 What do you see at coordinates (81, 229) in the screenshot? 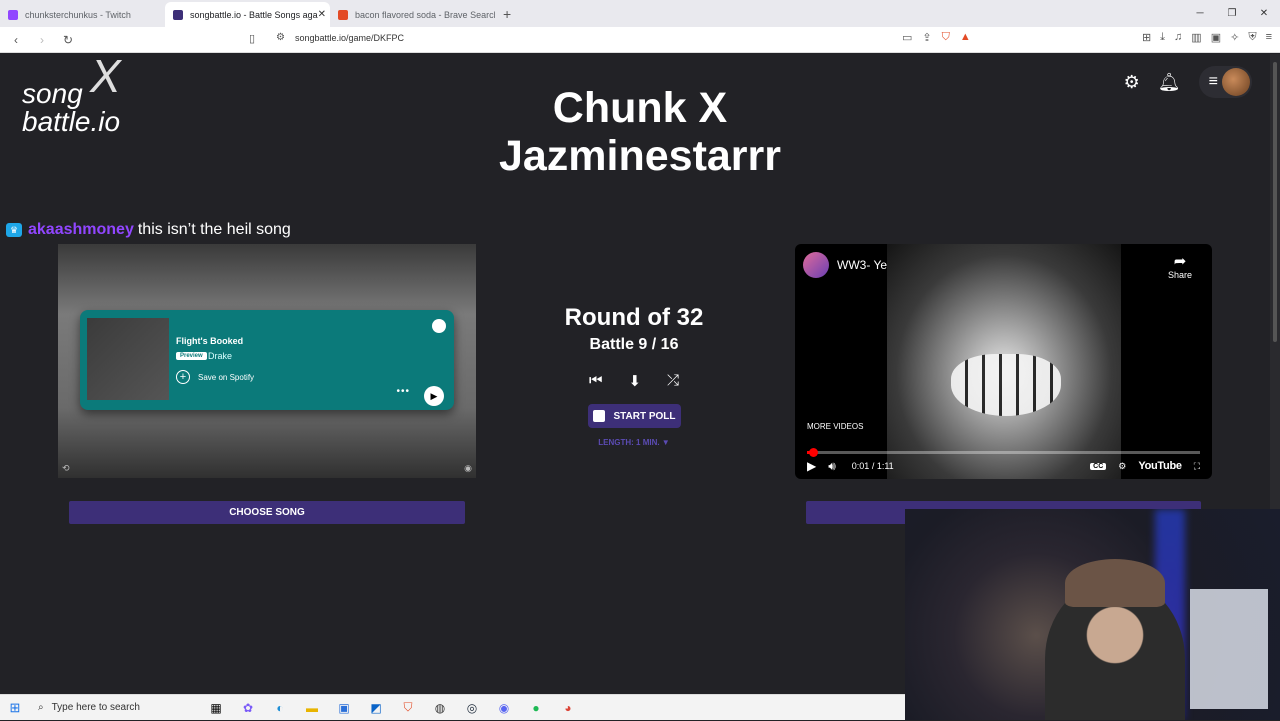
I see `chat-username: akaashmoney` at bounding box center [81, 229].